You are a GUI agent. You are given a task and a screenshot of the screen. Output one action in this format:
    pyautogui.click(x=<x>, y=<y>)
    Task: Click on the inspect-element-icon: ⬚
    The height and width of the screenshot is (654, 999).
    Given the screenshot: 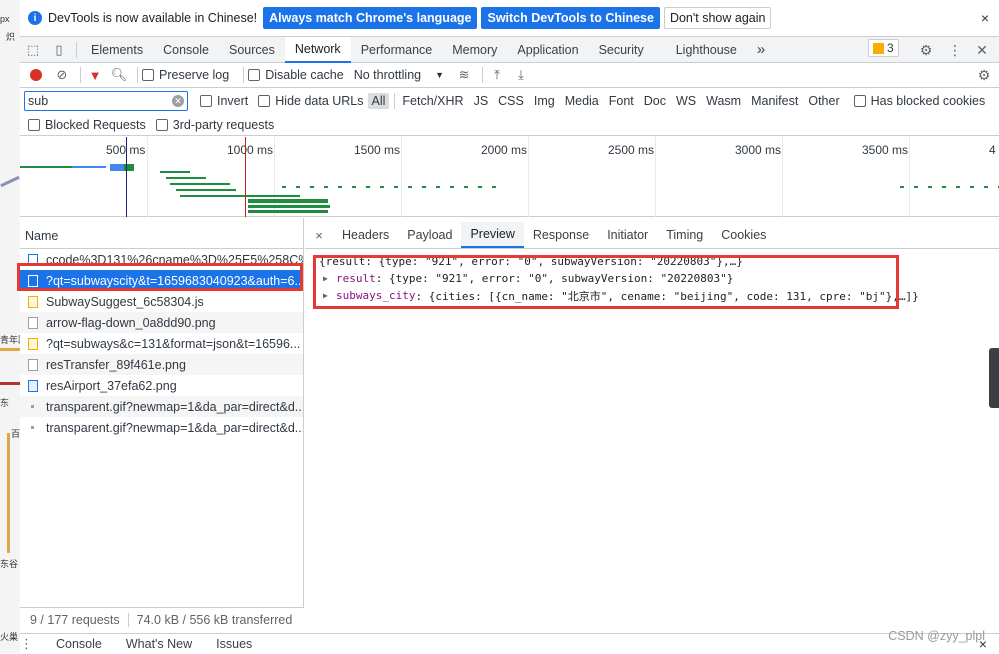 What is the action you would take?
    pyautogui.click(x=33, y=50)
    